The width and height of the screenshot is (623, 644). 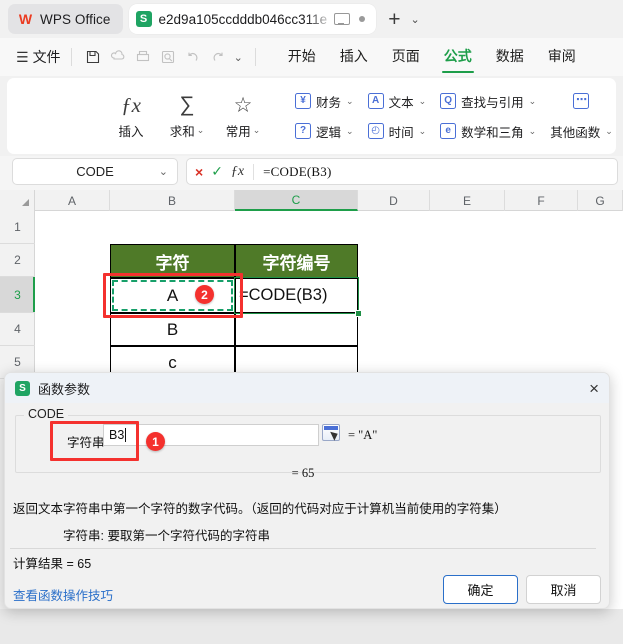 What do you see at coordinates (510, 57) in the screenshot?
I see `tab-data: 数据` at bounding box center [510, 57].